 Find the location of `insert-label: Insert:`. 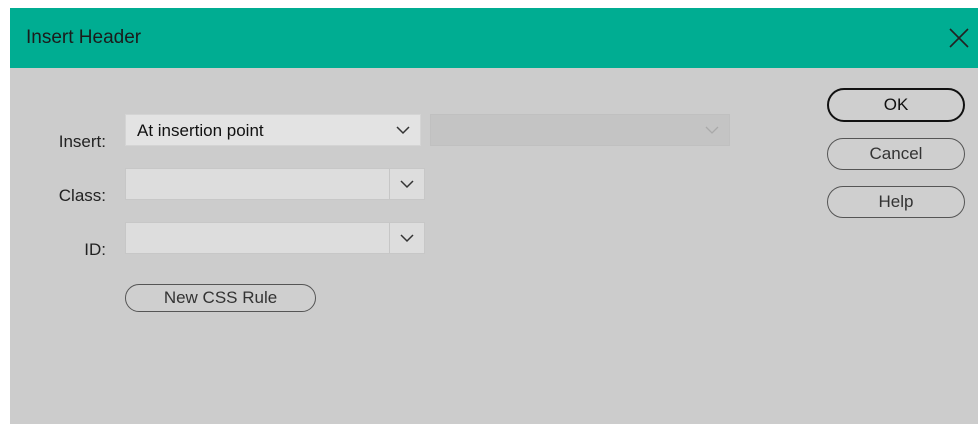

insert-label: Insert: is located at coordinates (82, 141).